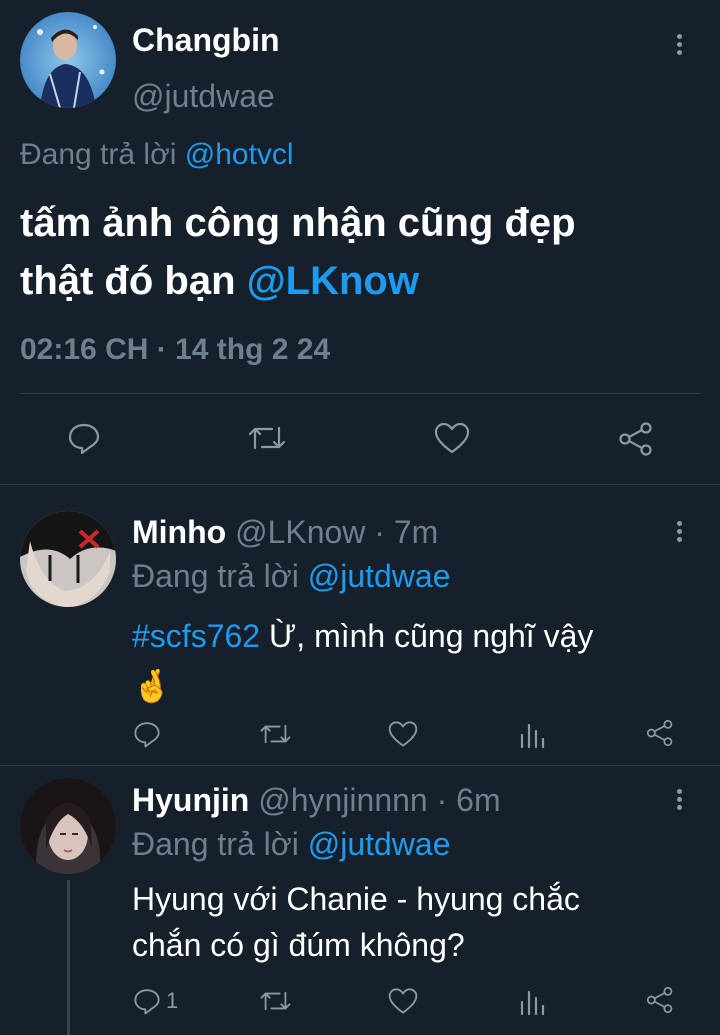 The image size is (720, 1035). What do you see at coordinates (356, 899) in the screenshot?
I see `tweet-text-line: Hyung với Chanie - hyung chắc` at bounding box center [356, 899].